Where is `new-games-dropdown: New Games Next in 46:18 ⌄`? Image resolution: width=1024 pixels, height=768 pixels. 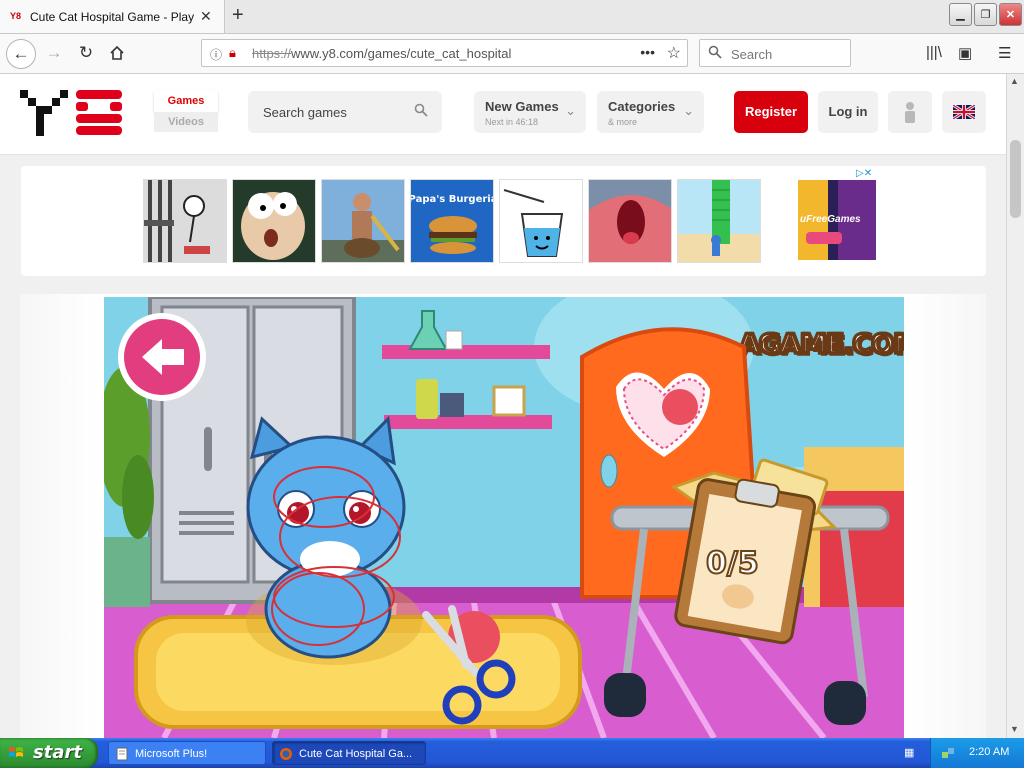 new-games-dropdown: New Games Next in 46:18 ⌄ is located at coordinates (530, 112).